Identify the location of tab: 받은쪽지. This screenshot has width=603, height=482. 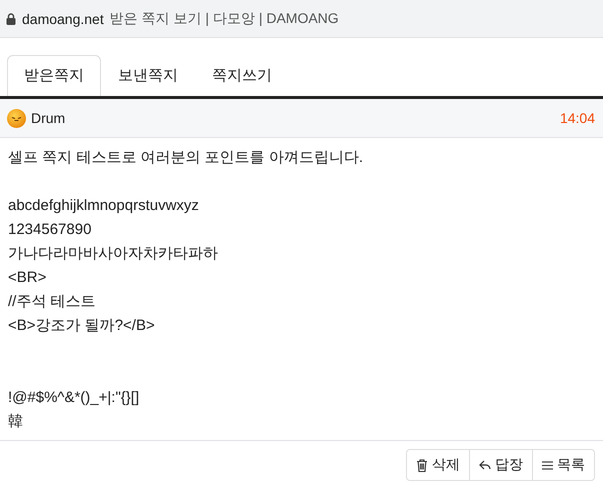
(54, 75).